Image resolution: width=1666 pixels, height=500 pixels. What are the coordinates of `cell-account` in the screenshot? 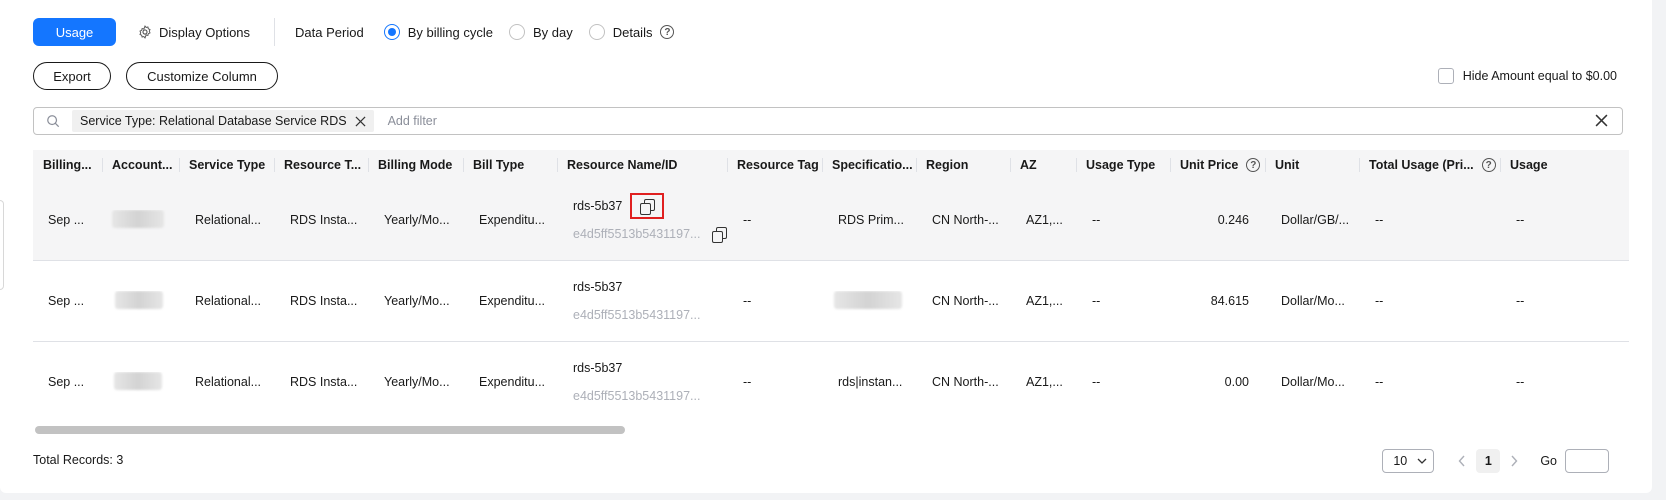 It's located at (140, 220).